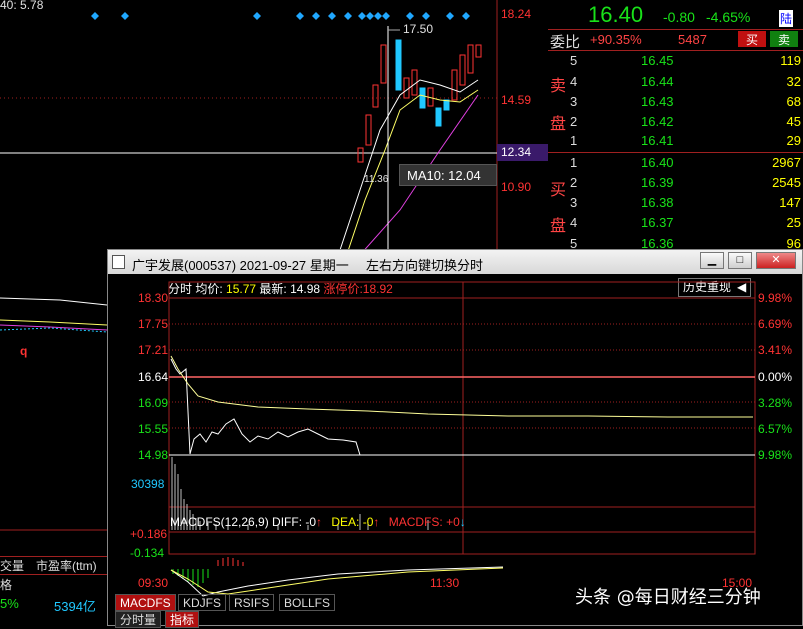 This screenshot has height=629, width=803. Describe the element at coordinates (675, 101) in the screenshot. I see `sell-row: 3 16.43 68` at that location.